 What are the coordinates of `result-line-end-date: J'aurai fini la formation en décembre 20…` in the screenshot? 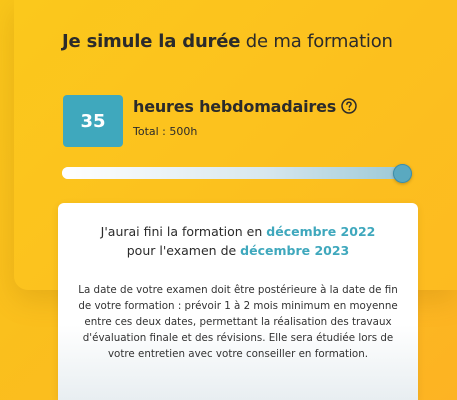 It's located at (238, 232).